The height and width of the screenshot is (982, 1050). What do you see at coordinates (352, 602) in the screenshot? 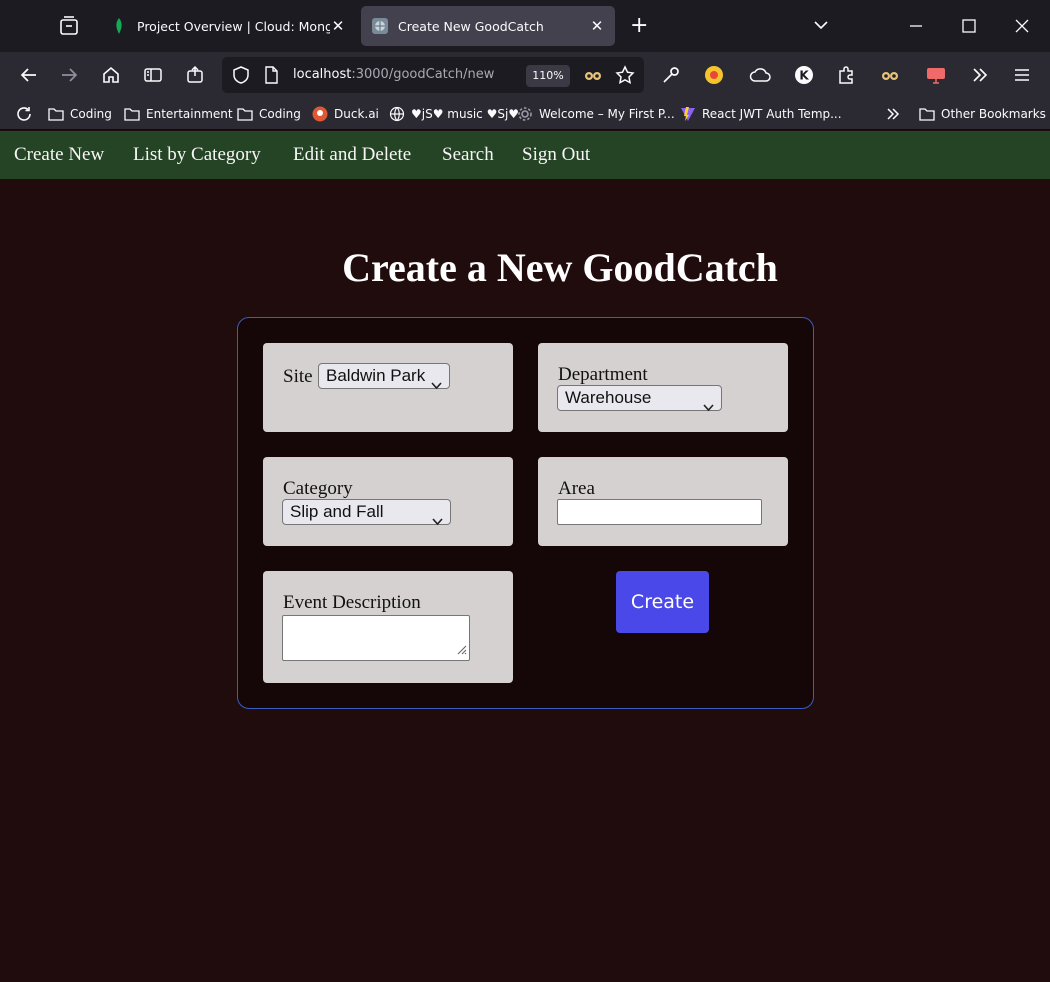
I see `event-description-label: Event Description` at bounding box center [352, 602].